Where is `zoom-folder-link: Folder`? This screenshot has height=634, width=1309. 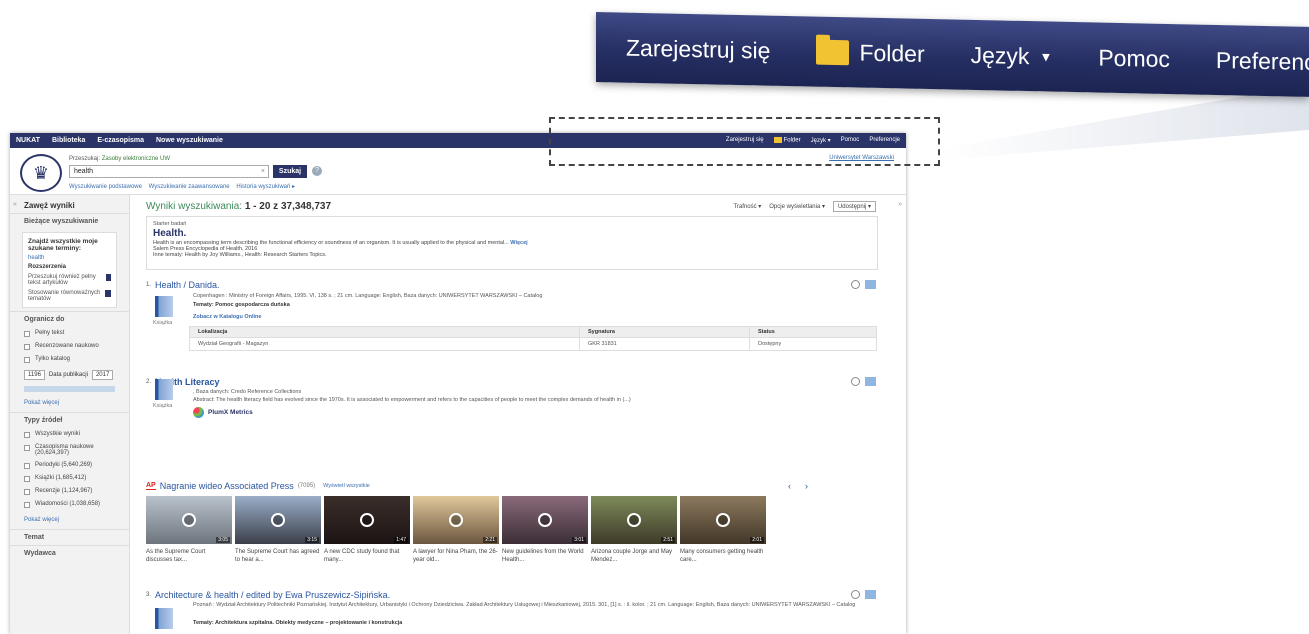
zoom-folder-link: Folder is located at coordinates (870, 52).